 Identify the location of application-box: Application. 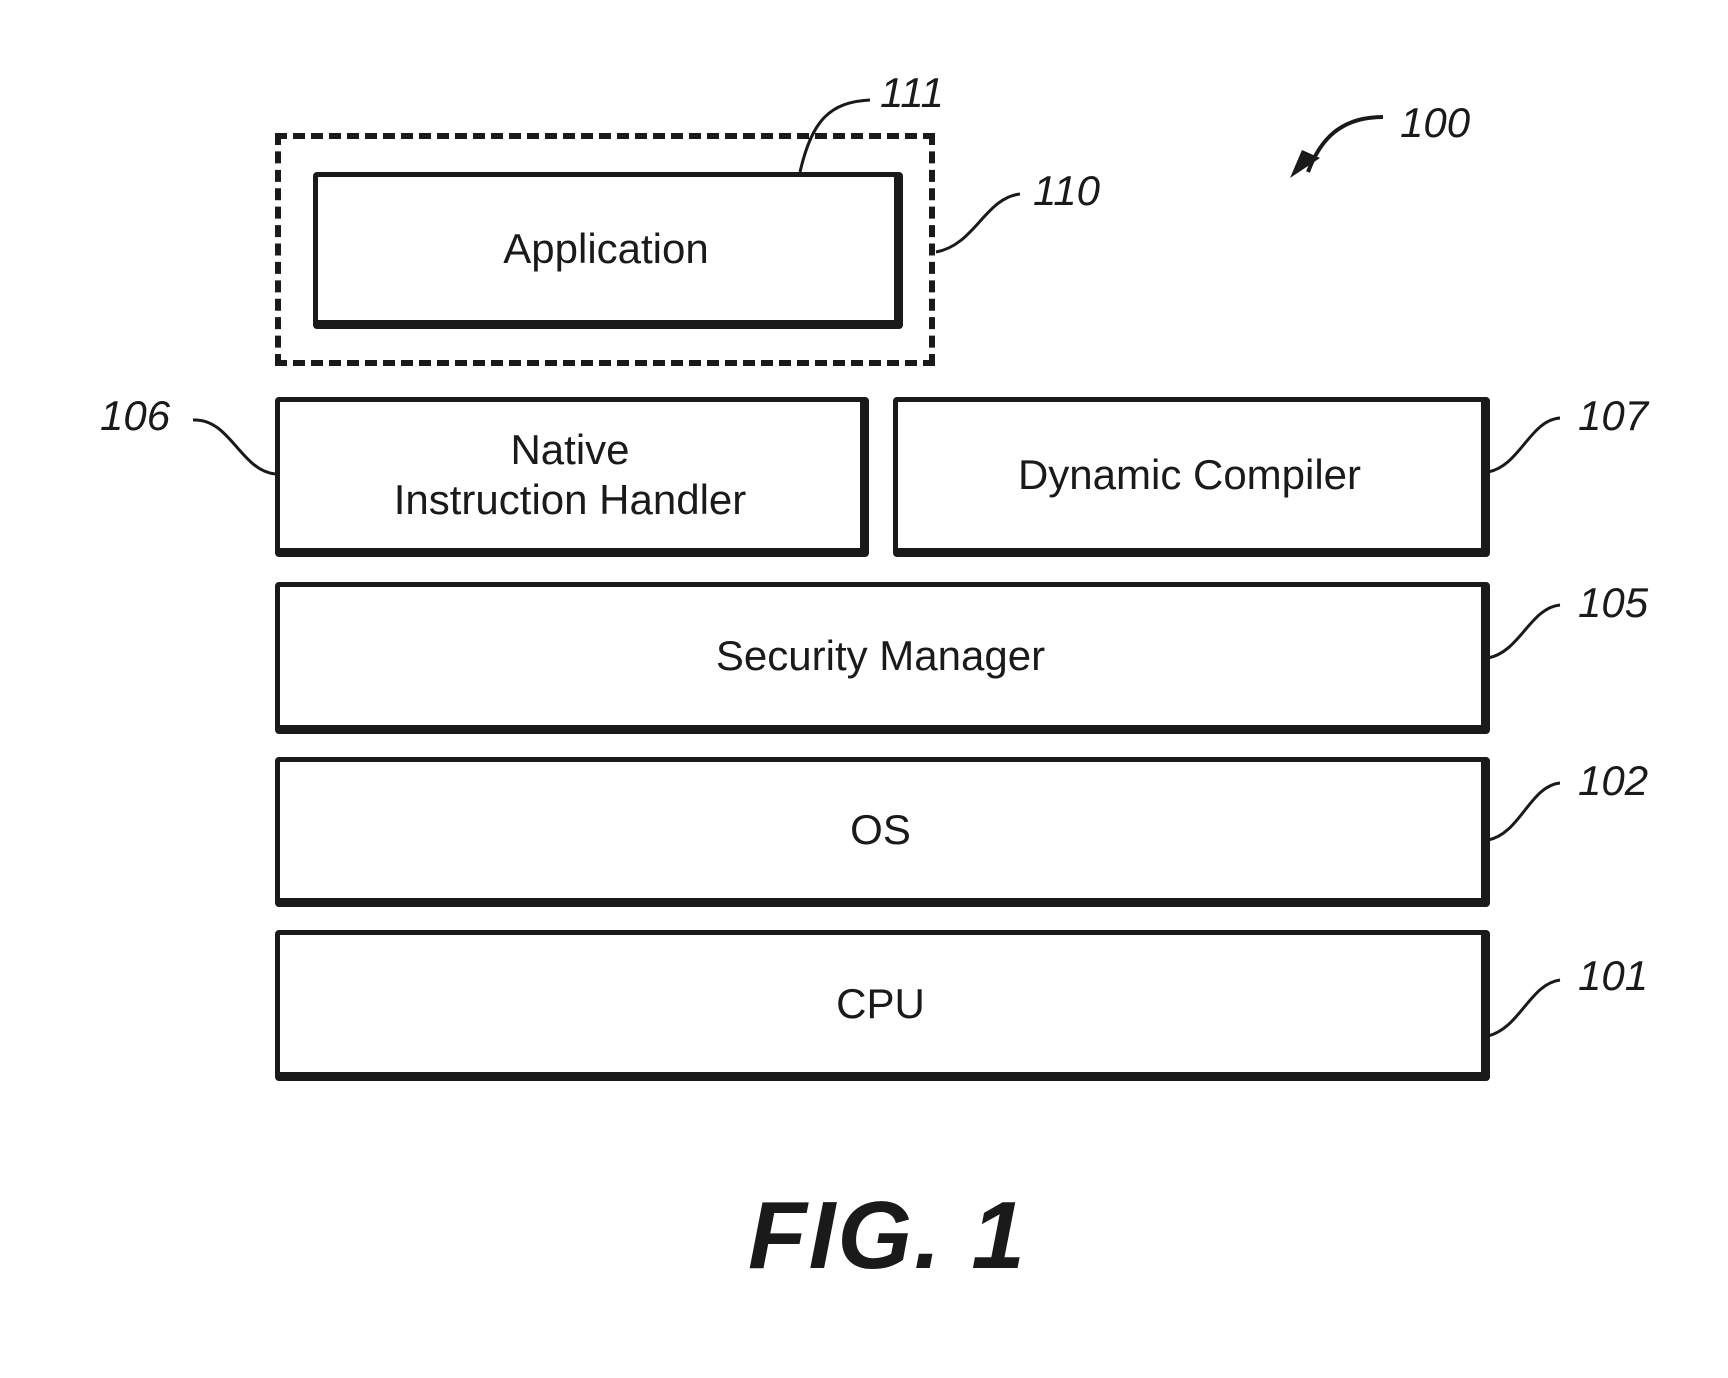
(608, 250).